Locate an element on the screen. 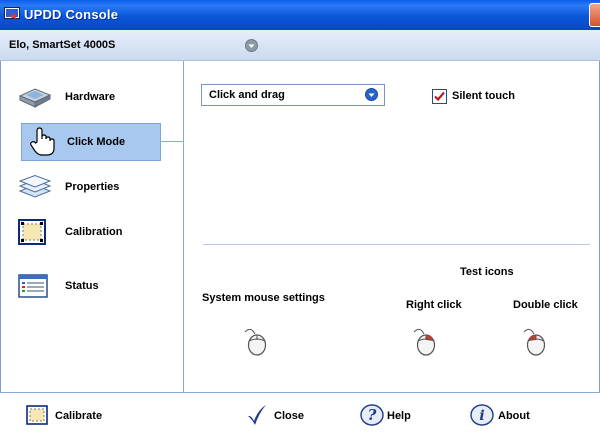 The height and width of the screenshot is (434, 600). help-button: ? Help is located at coordinates (400, 416).